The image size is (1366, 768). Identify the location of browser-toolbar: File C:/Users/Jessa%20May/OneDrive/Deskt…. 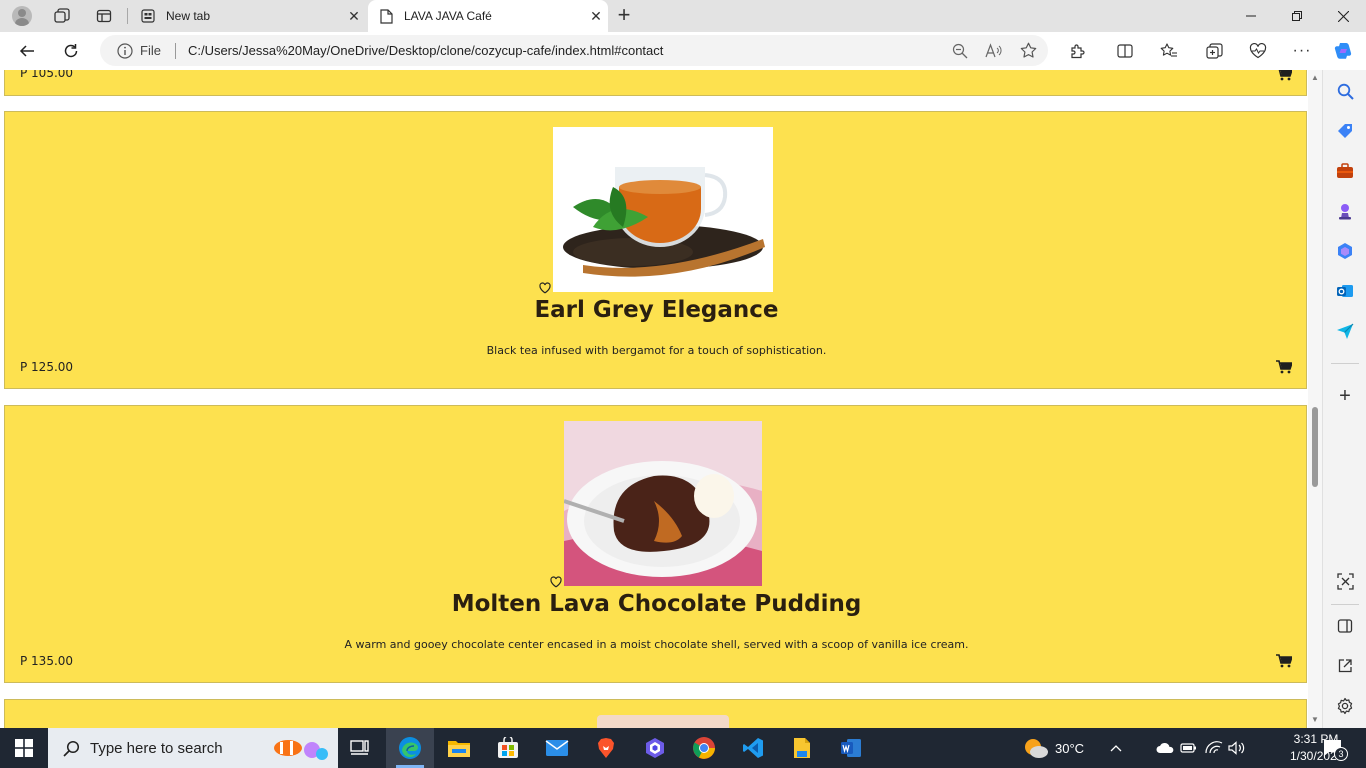
(683, 51).